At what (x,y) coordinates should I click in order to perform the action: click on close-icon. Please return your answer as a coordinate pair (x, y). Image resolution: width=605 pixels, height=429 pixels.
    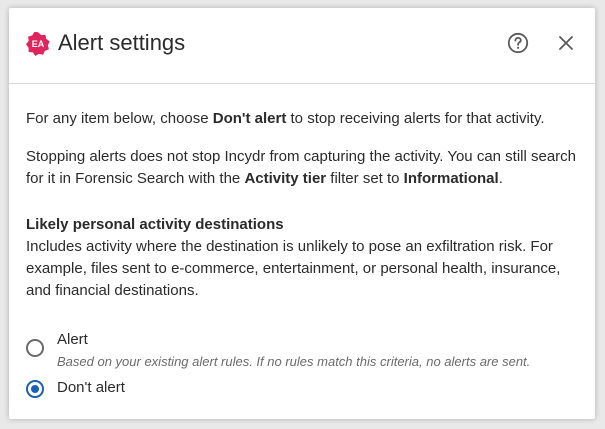
    Looking at the image, I should click on (566, 43).